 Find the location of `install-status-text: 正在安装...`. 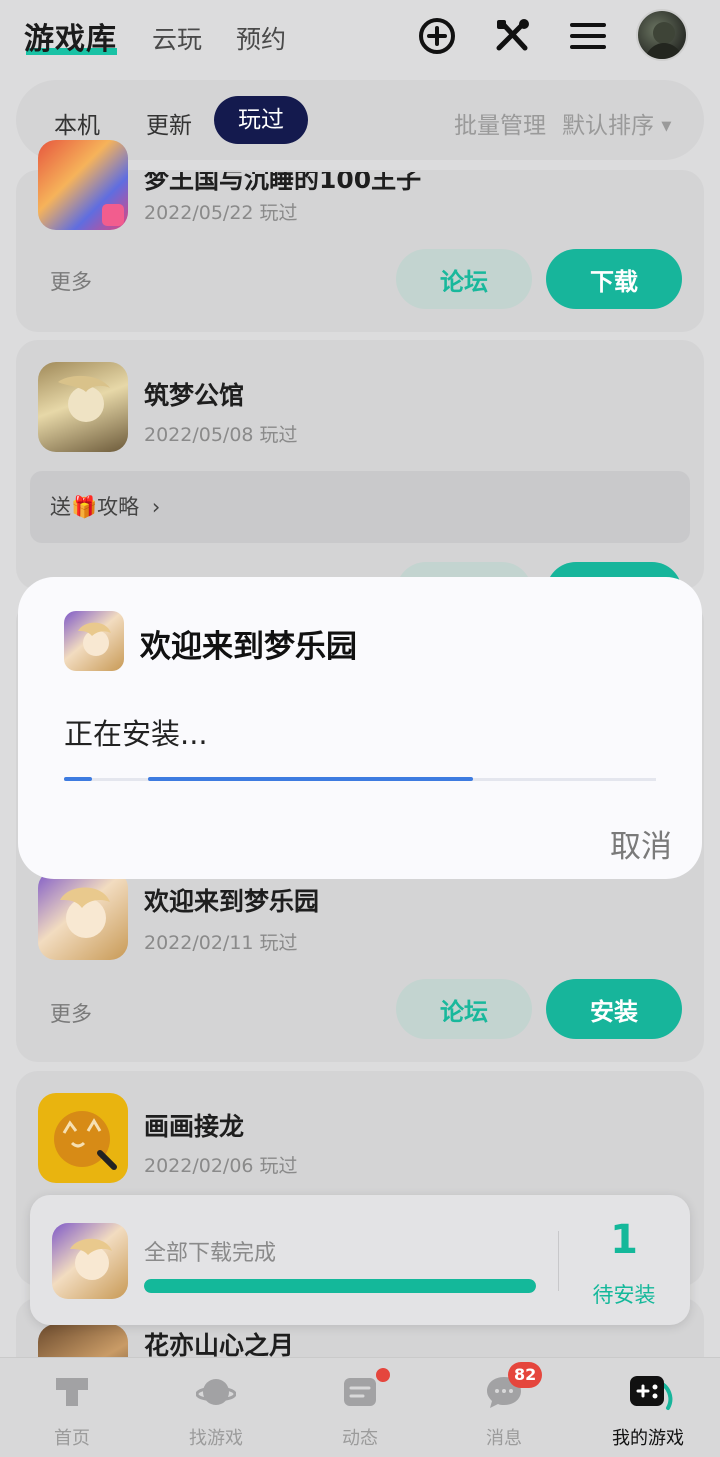

install-status-text: 正在安装... is located at coordinates (136, 734).